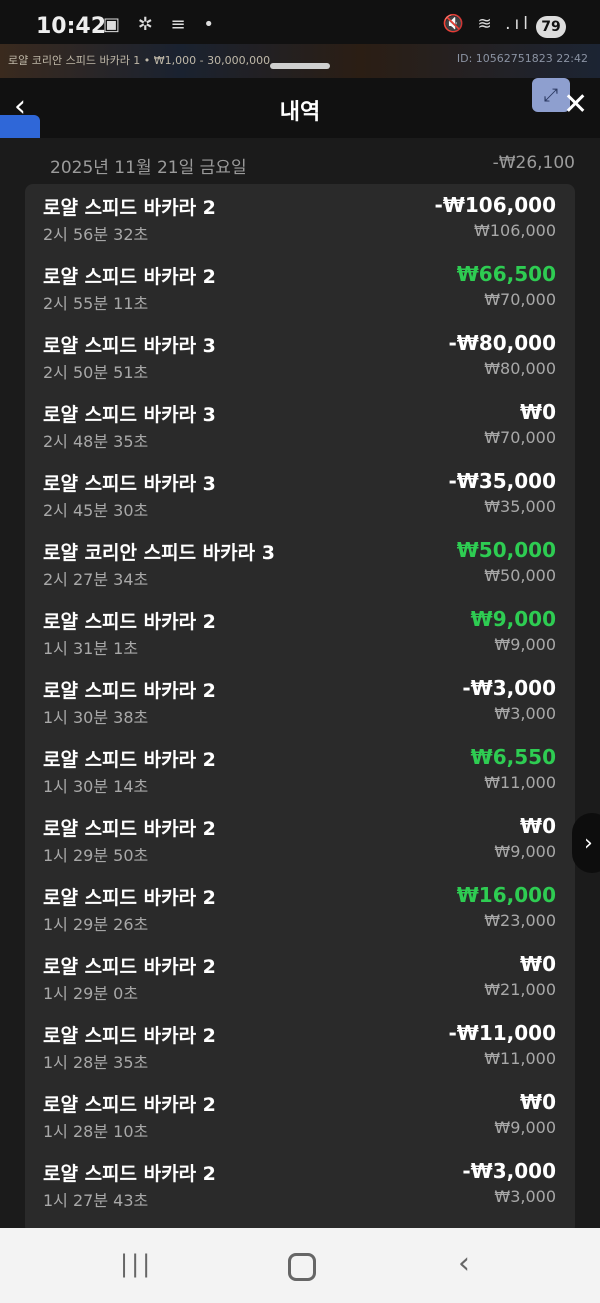 Image resolution: width=600 pixels, height=1303 pixels. I want to click on history-row: 로얄 스피드 바카라 2 1시 28분 10초 ₩0 ₩9,000, so click(300, 1115).